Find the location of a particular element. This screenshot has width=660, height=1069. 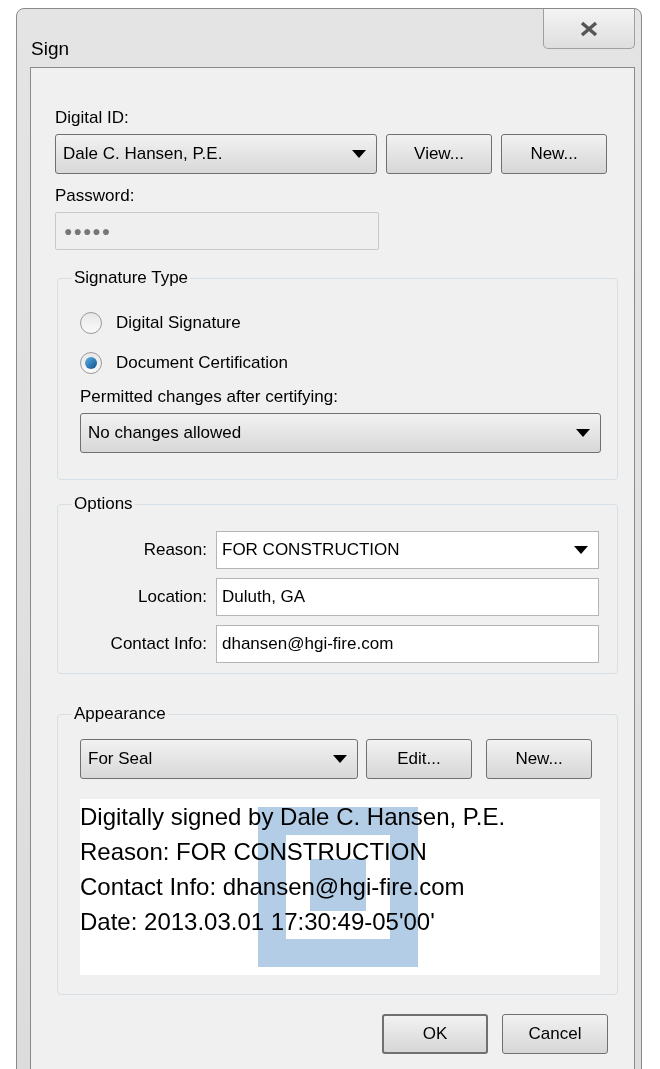

appearance-dropdown: For Seal is located at coordinates (219, 759).